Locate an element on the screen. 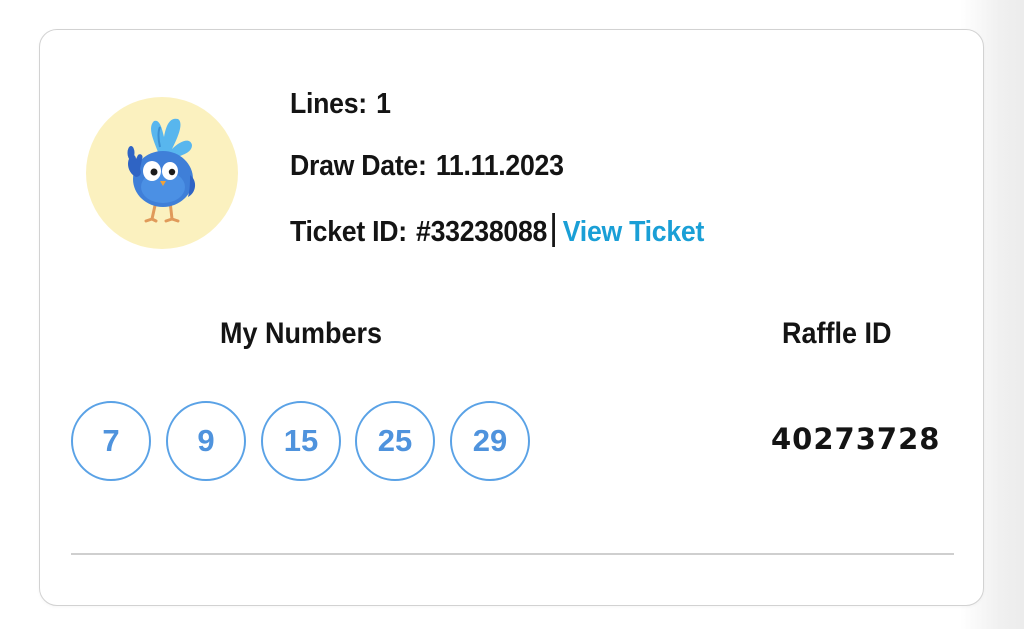  separator is located at coordinates (554, 230).